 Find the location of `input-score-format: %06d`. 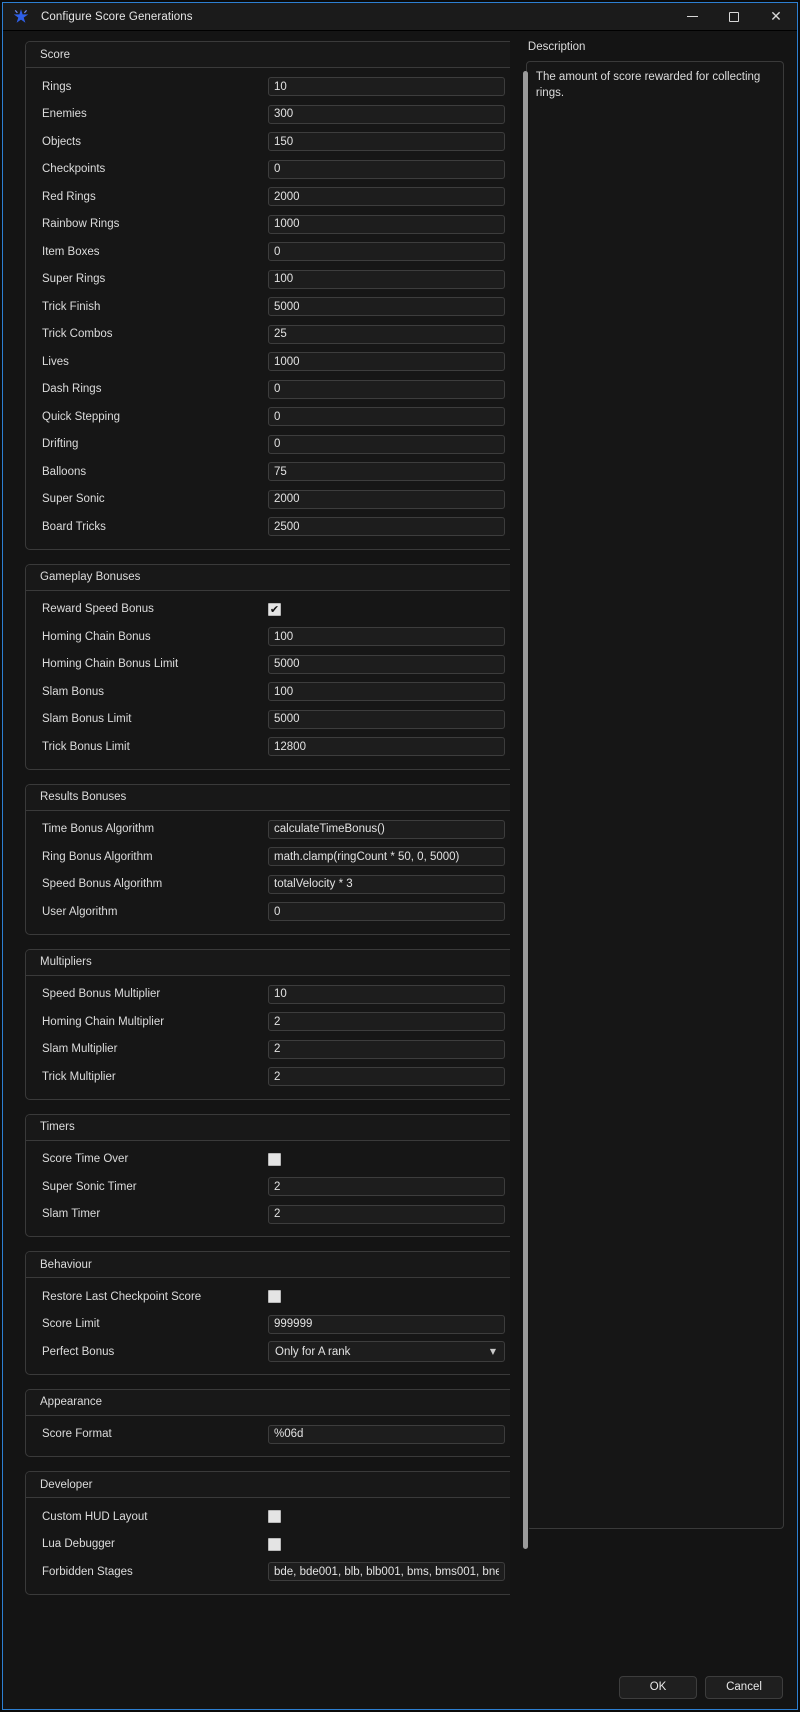

input-score-format: %06d is located at coordinates (386, 1434).